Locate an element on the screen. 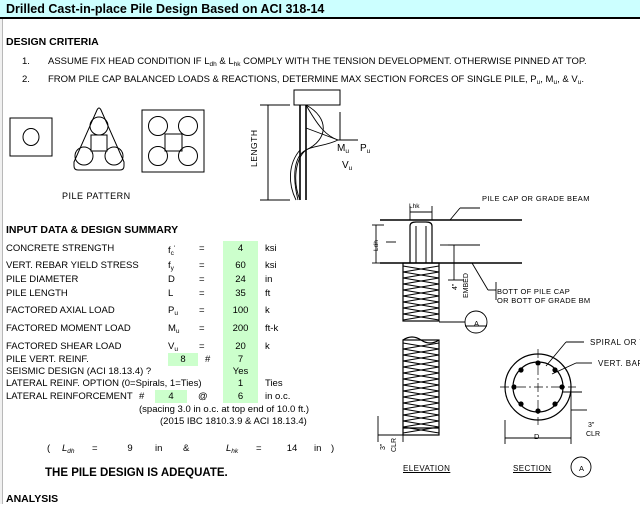 The width and height of the screenshot is (640, 505). pile-vert-reinf-label: PILE VERT. REINF. is located at coordinates (47, 359).